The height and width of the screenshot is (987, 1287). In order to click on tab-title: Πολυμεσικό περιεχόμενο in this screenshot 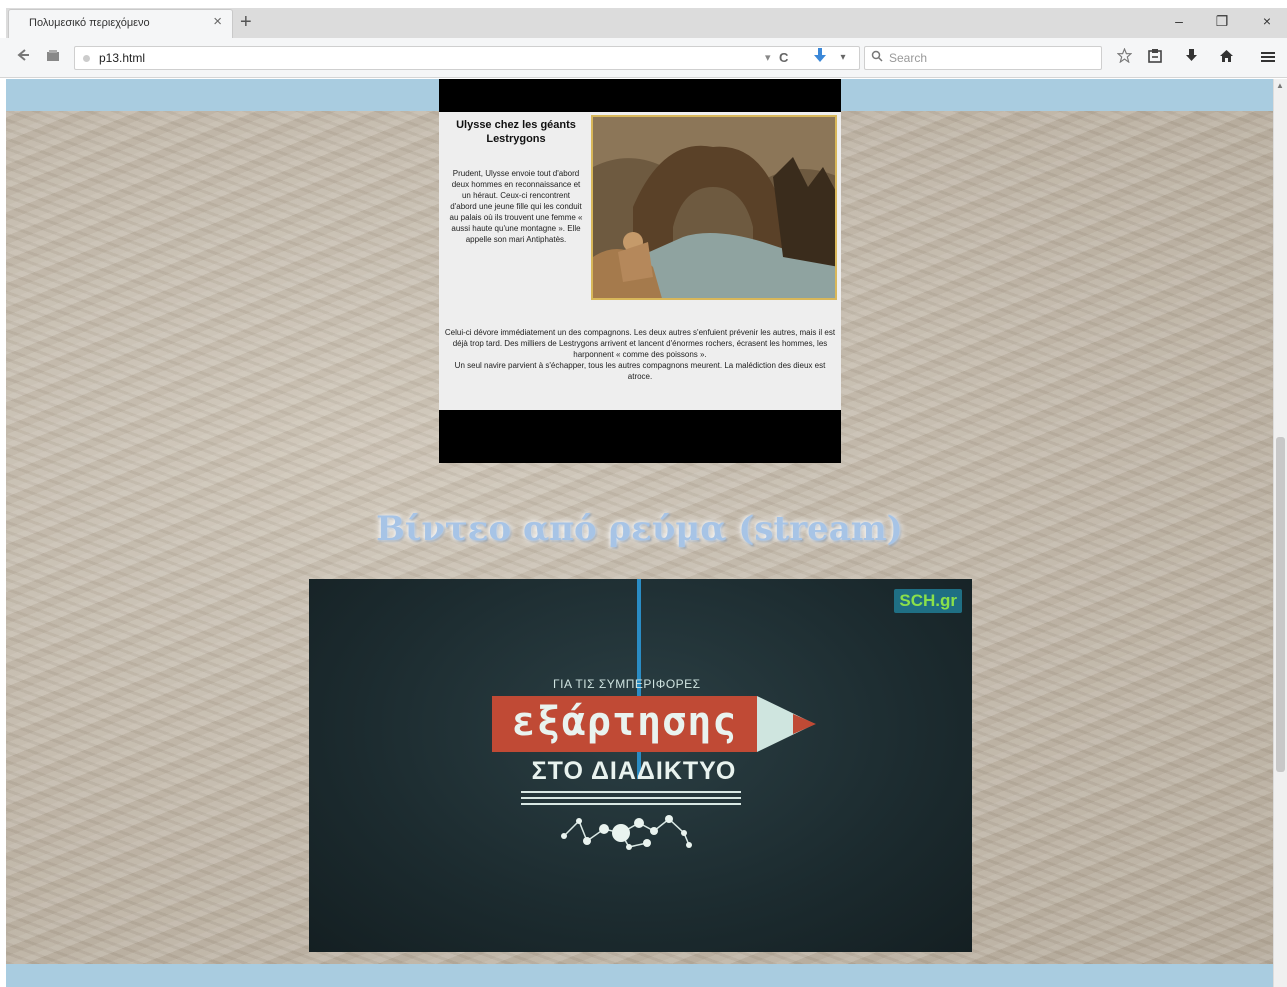, I will do `click(89, 23)`.